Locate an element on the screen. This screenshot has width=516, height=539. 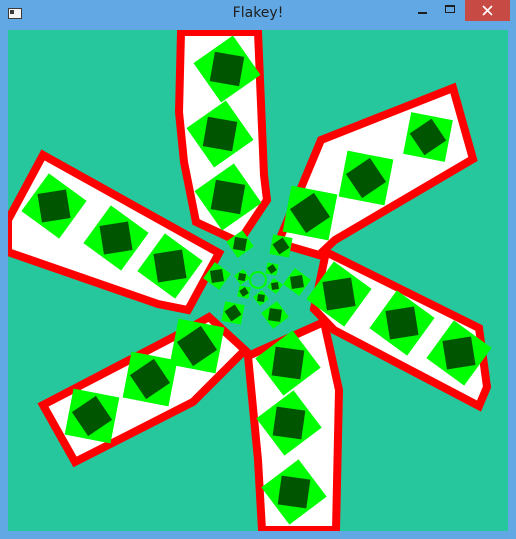
maximize-button is located at coordinates (450, 10).